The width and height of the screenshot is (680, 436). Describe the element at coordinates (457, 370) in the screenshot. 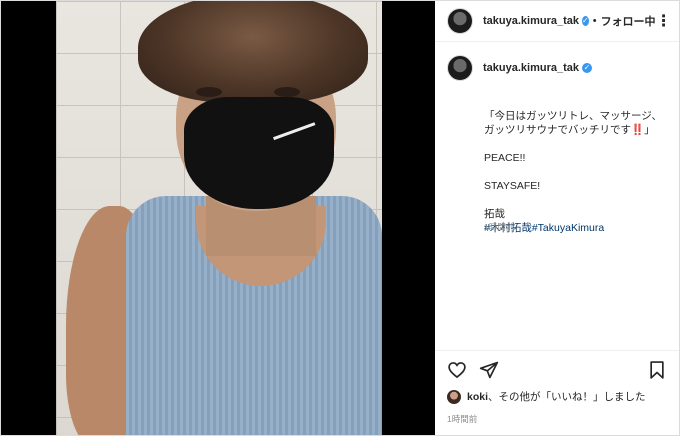

I see `heart-icon` at that location.